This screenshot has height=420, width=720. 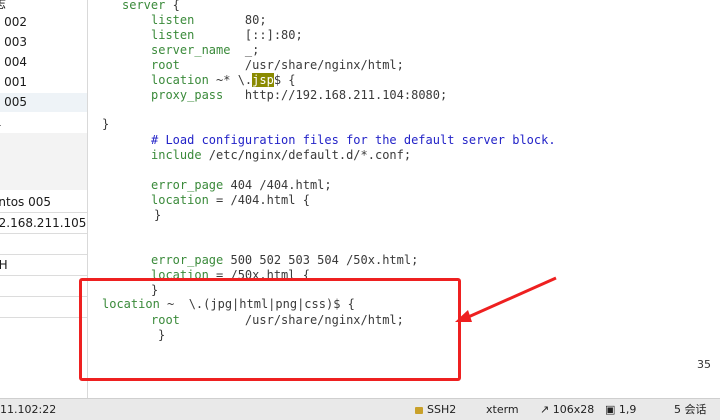 What do you see at coordinates (690, 409) in the screenshot?
I see `status-sessions: 5 会话` at bounding box center [690, 409].